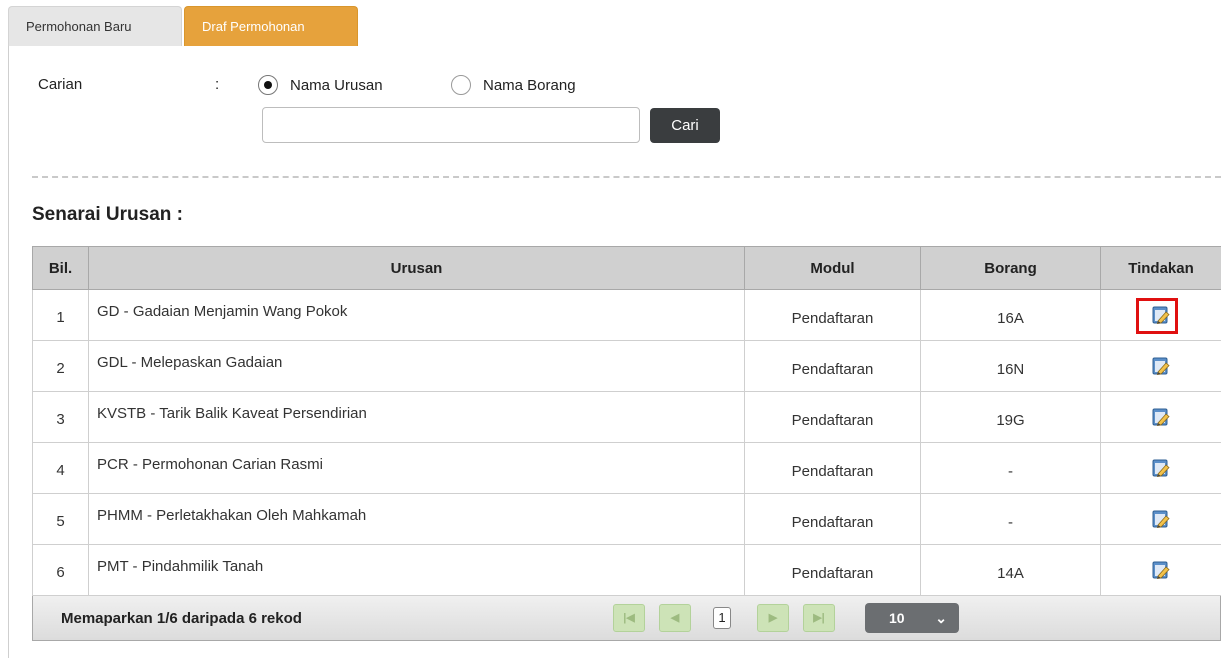  Describe the element at coordinates (416, 570) in the screenshot. I see `cell-urusan: PMT - Pindahmilik Tanah` at that location.